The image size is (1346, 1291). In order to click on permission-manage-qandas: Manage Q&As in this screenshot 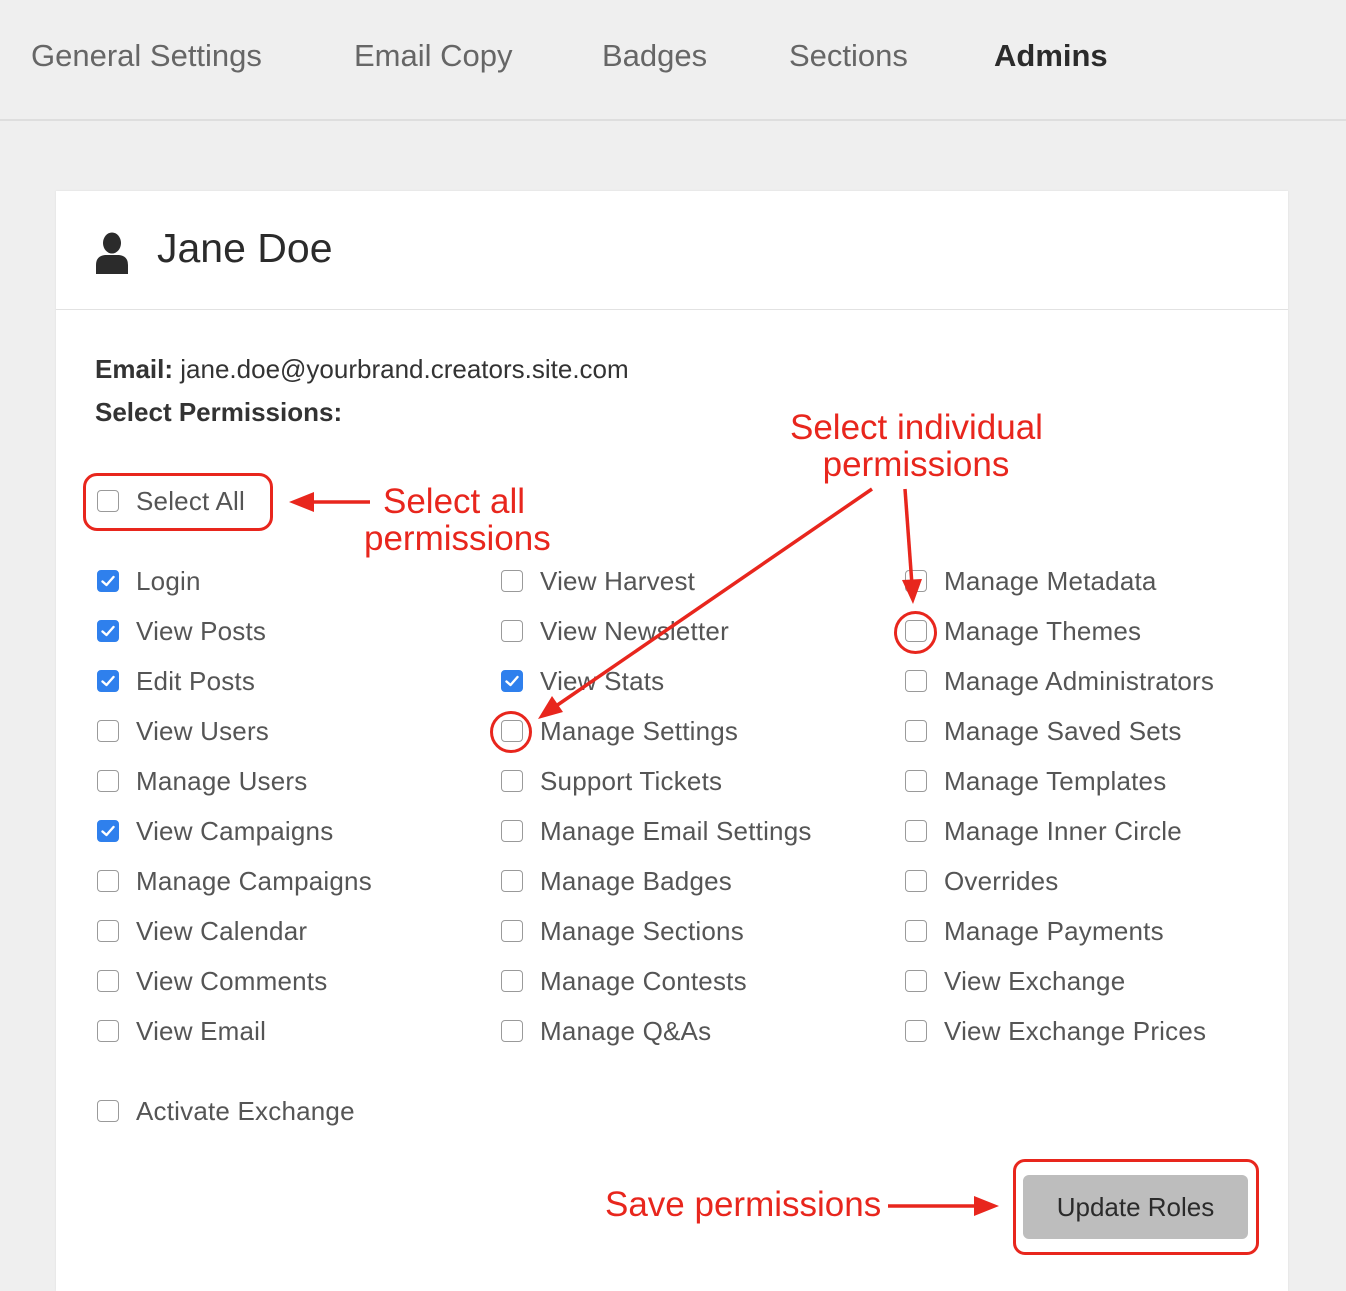, I will do `click(606, 1031)`.